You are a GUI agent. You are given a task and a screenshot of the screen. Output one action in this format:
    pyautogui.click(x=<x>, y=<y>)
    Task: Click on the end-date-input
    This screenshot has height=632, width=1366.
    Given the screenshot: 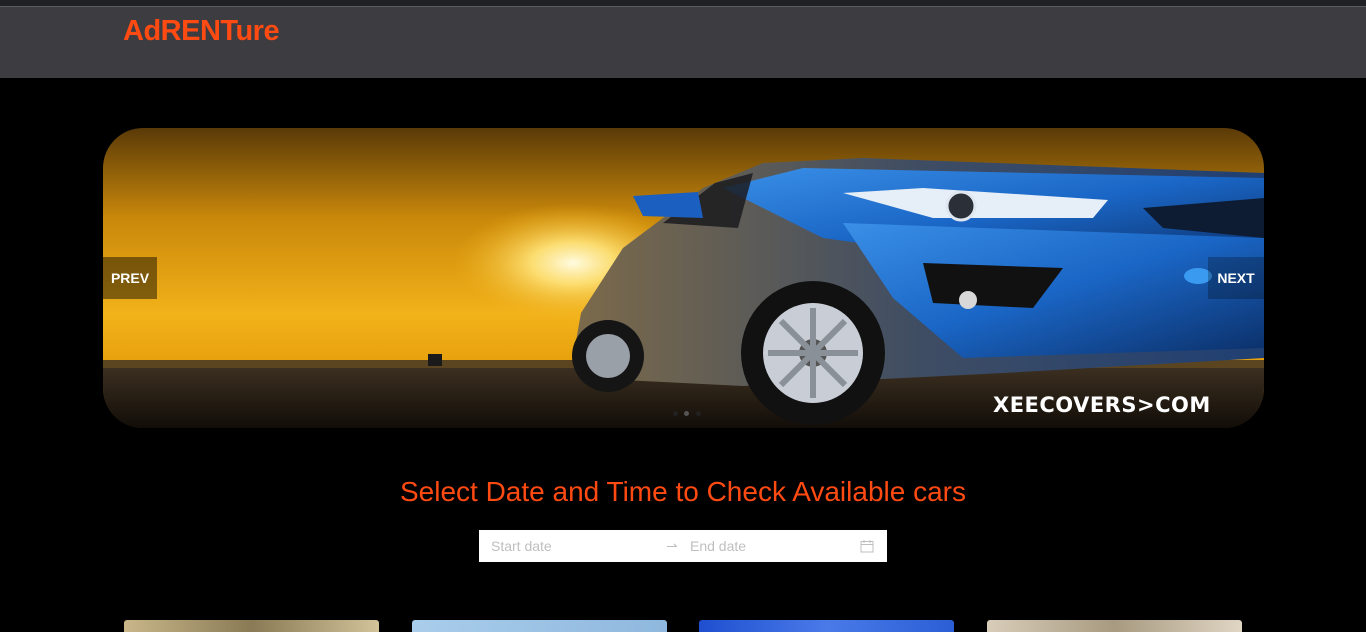 What is the action you would take?
    pyautogui.click(x=765, y=546)
    